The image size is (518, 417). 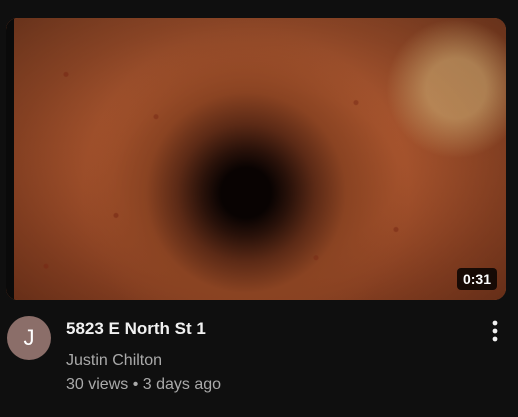 I want to click on thumbnail-left-edge, so click(x=10, y=159).